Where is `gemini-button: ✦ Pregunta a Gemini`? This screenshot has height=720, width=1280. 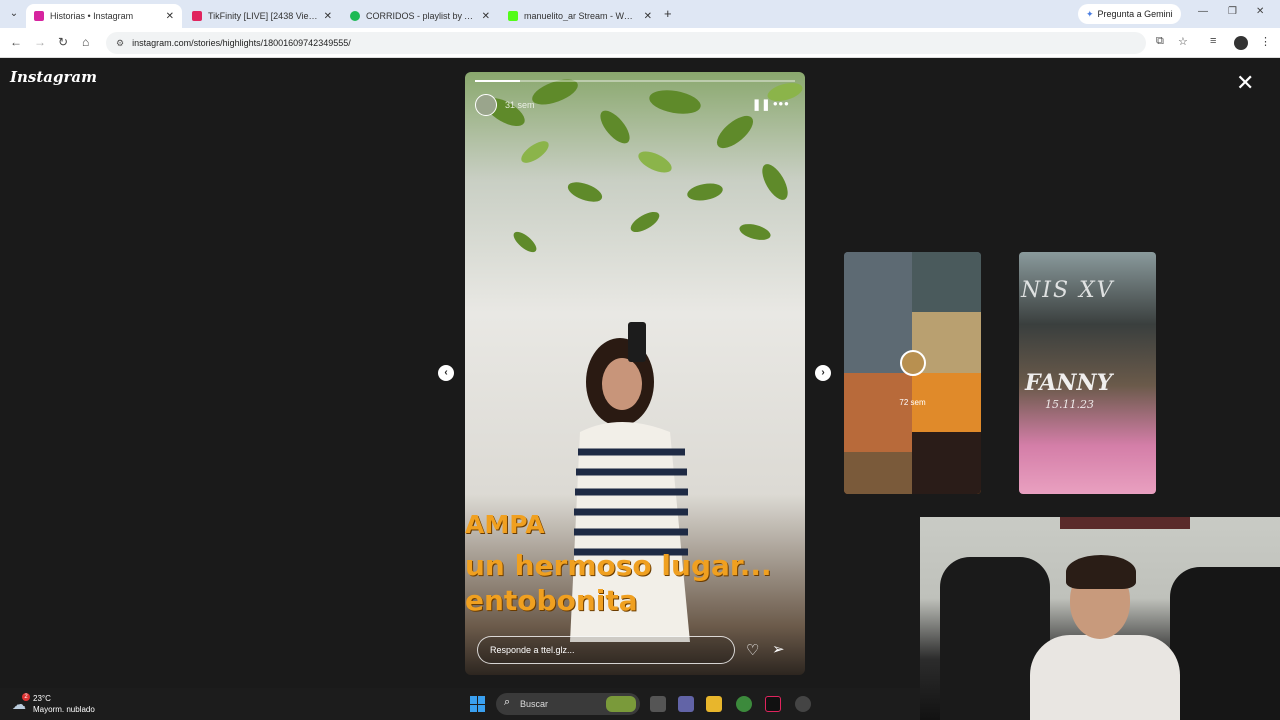
gemini-button: ✦ Pregunta a Gemini is located at coordinates (1129, 14).